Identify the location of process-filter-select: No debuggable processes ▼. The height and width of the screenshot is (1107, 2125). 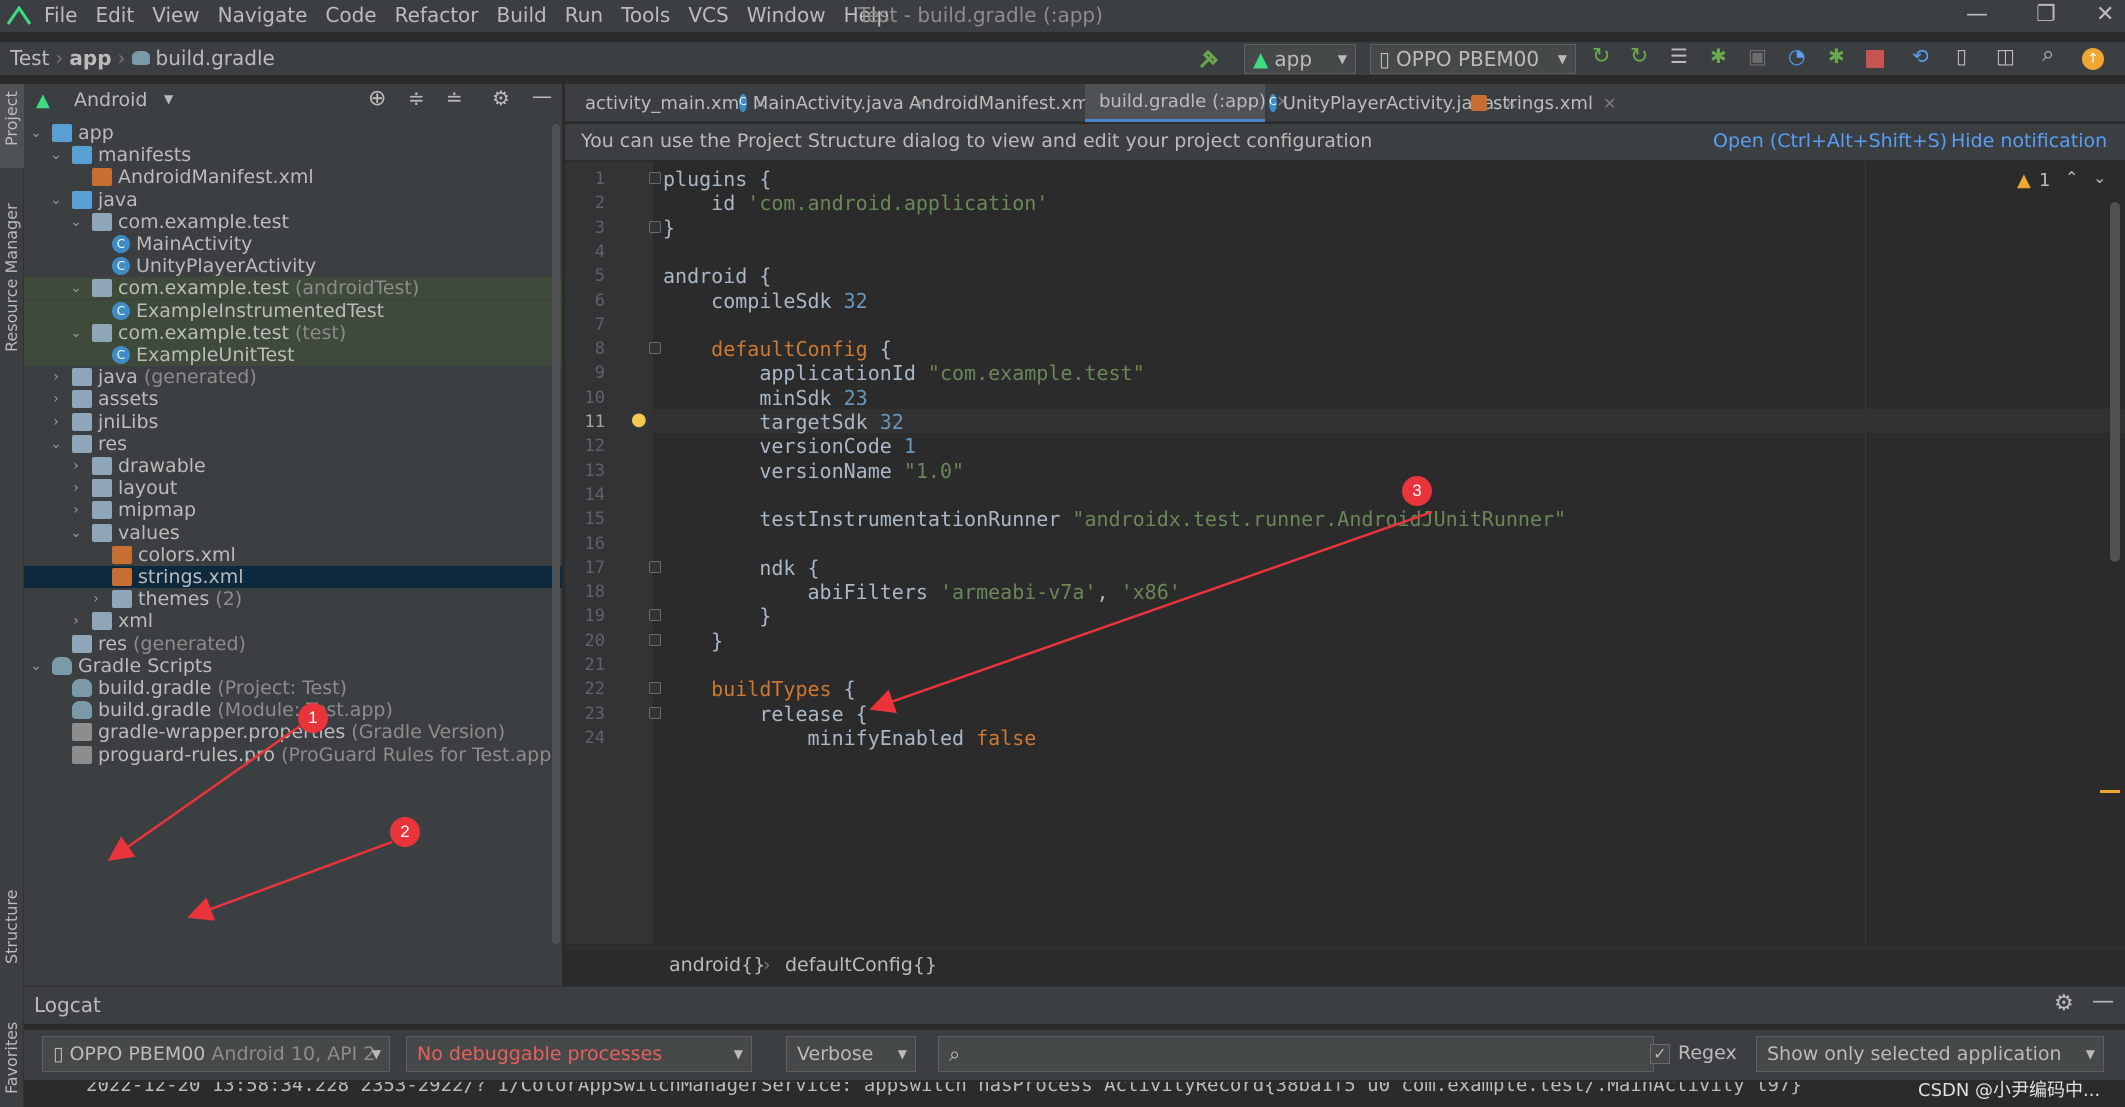
(579, 1054).